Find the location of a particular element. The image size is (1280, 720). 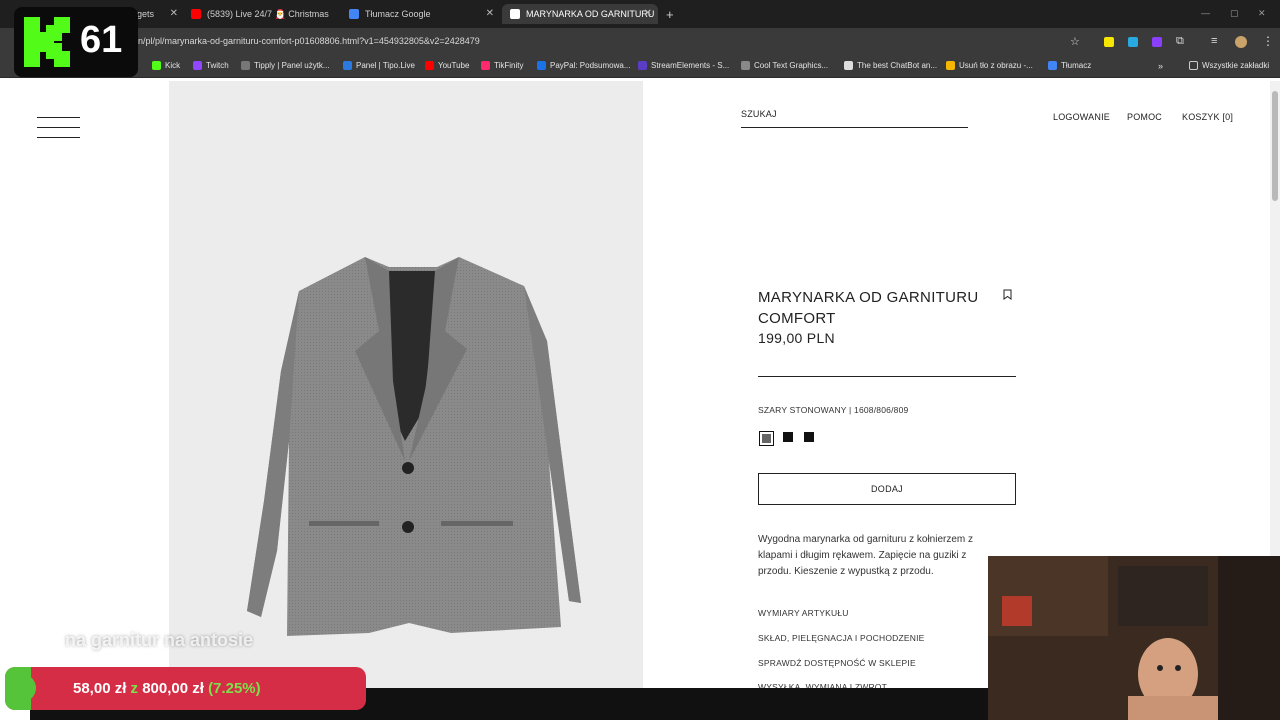

tab-youtube-live: (5839) Live 24/7 🎅 Christmas is located at coordinates (264, 14).